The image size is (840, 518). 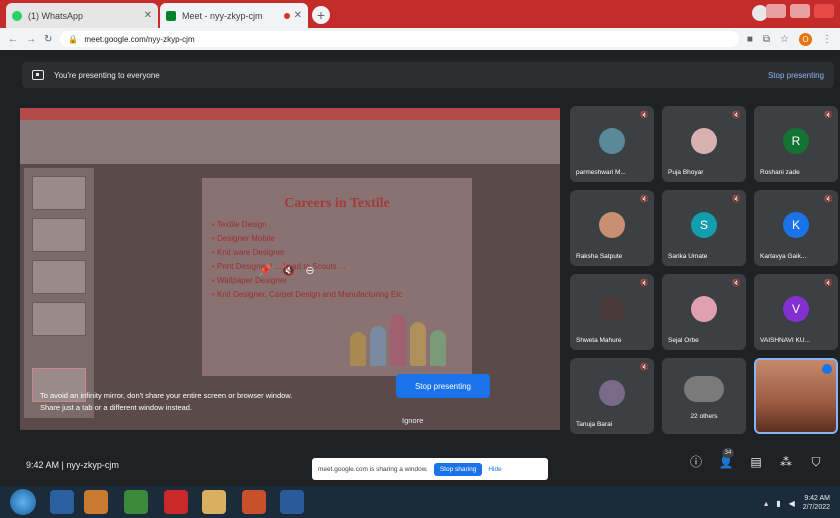 I want to click on ppt-ribbon, so click(x=290, y=142).